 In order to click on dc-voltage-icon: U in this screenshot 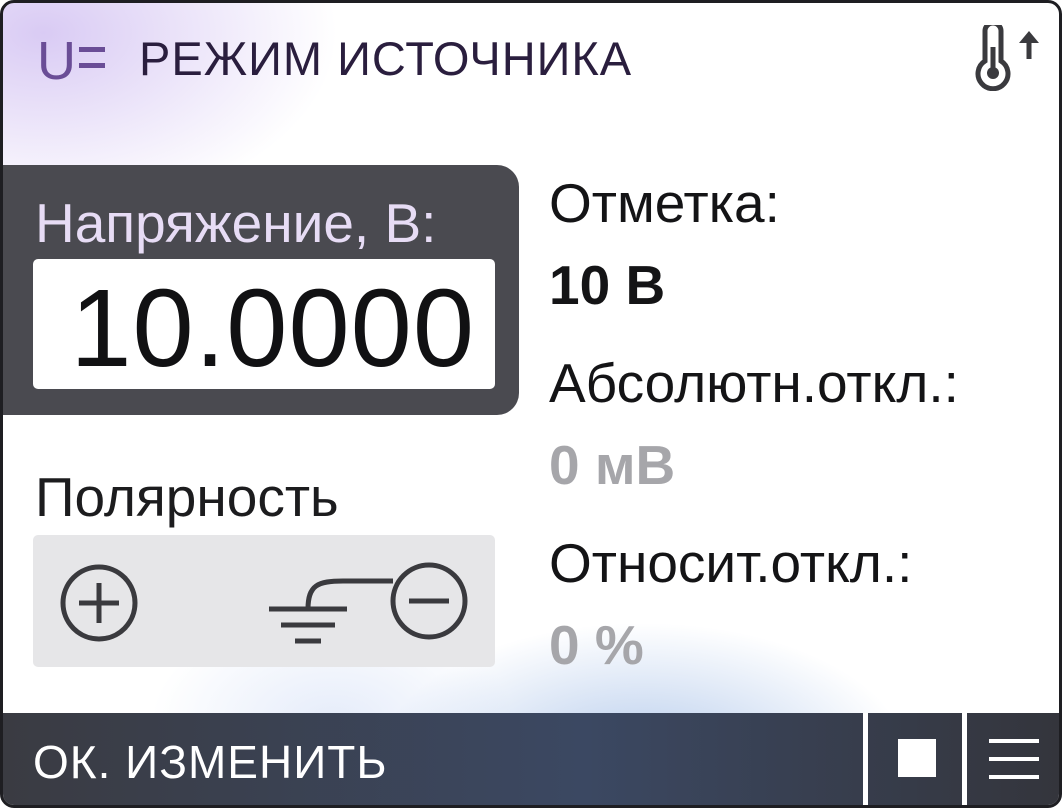, I will do `click(71, 59)`.